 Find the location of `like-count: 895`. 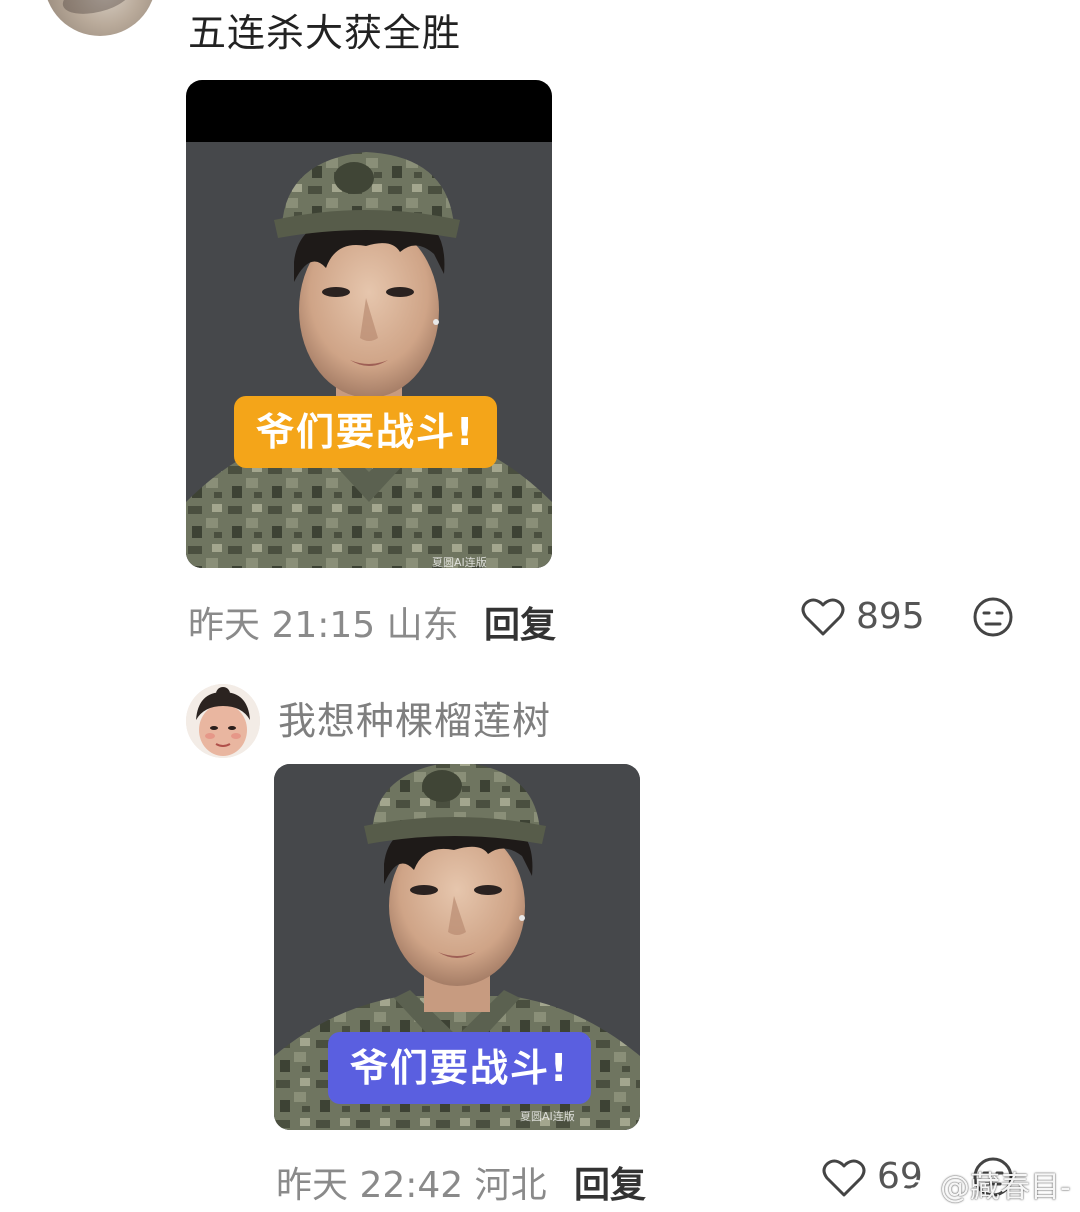

like-count: 895 is located at coordinates (890, 616).